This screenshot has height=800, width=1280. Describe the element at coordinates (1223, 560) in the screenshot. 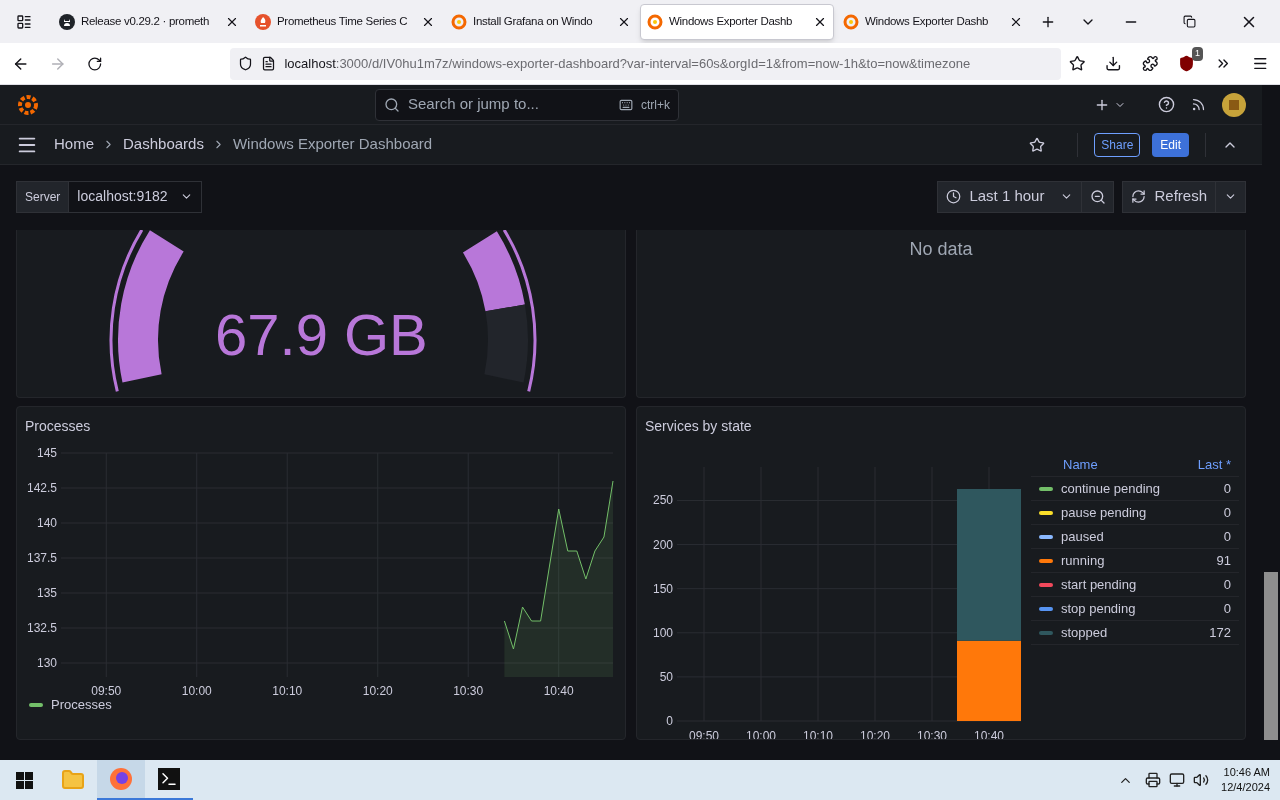

I see `legend-value: 91` at that location.